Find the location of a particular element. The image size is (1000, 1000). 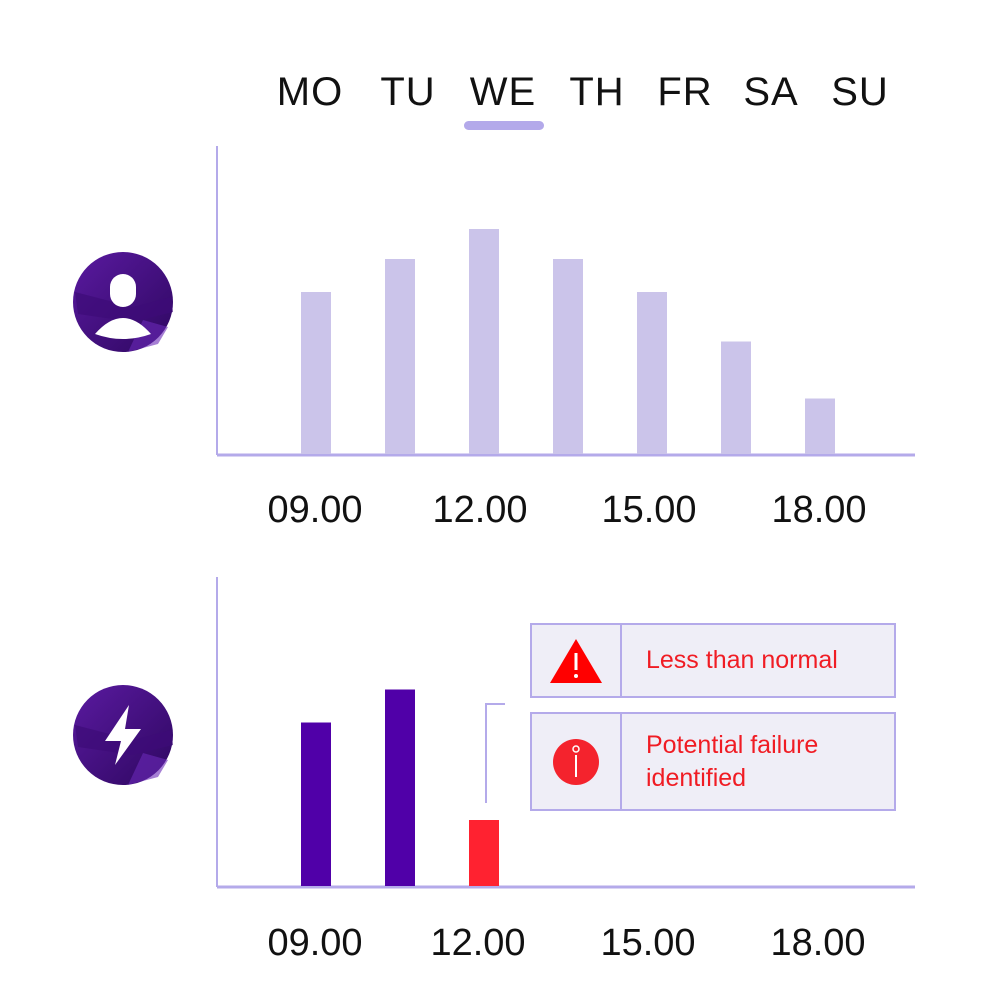

alert-text-line: Potential failure is located at coordinates (732, 744).